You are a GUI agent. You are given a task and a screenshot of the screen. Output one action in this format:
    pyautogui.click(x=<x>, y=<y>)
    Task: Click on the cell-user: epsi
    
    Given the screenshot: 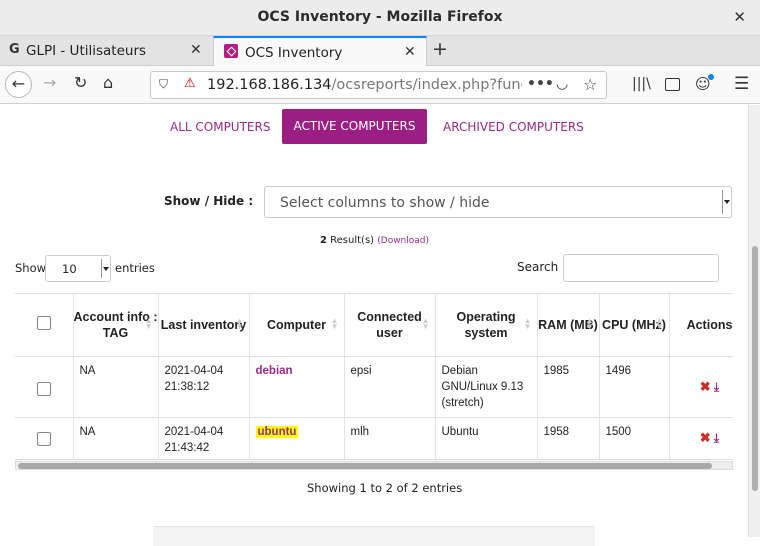 What is the action you would take?
    pyautogui.click(x=390, y=387)
    